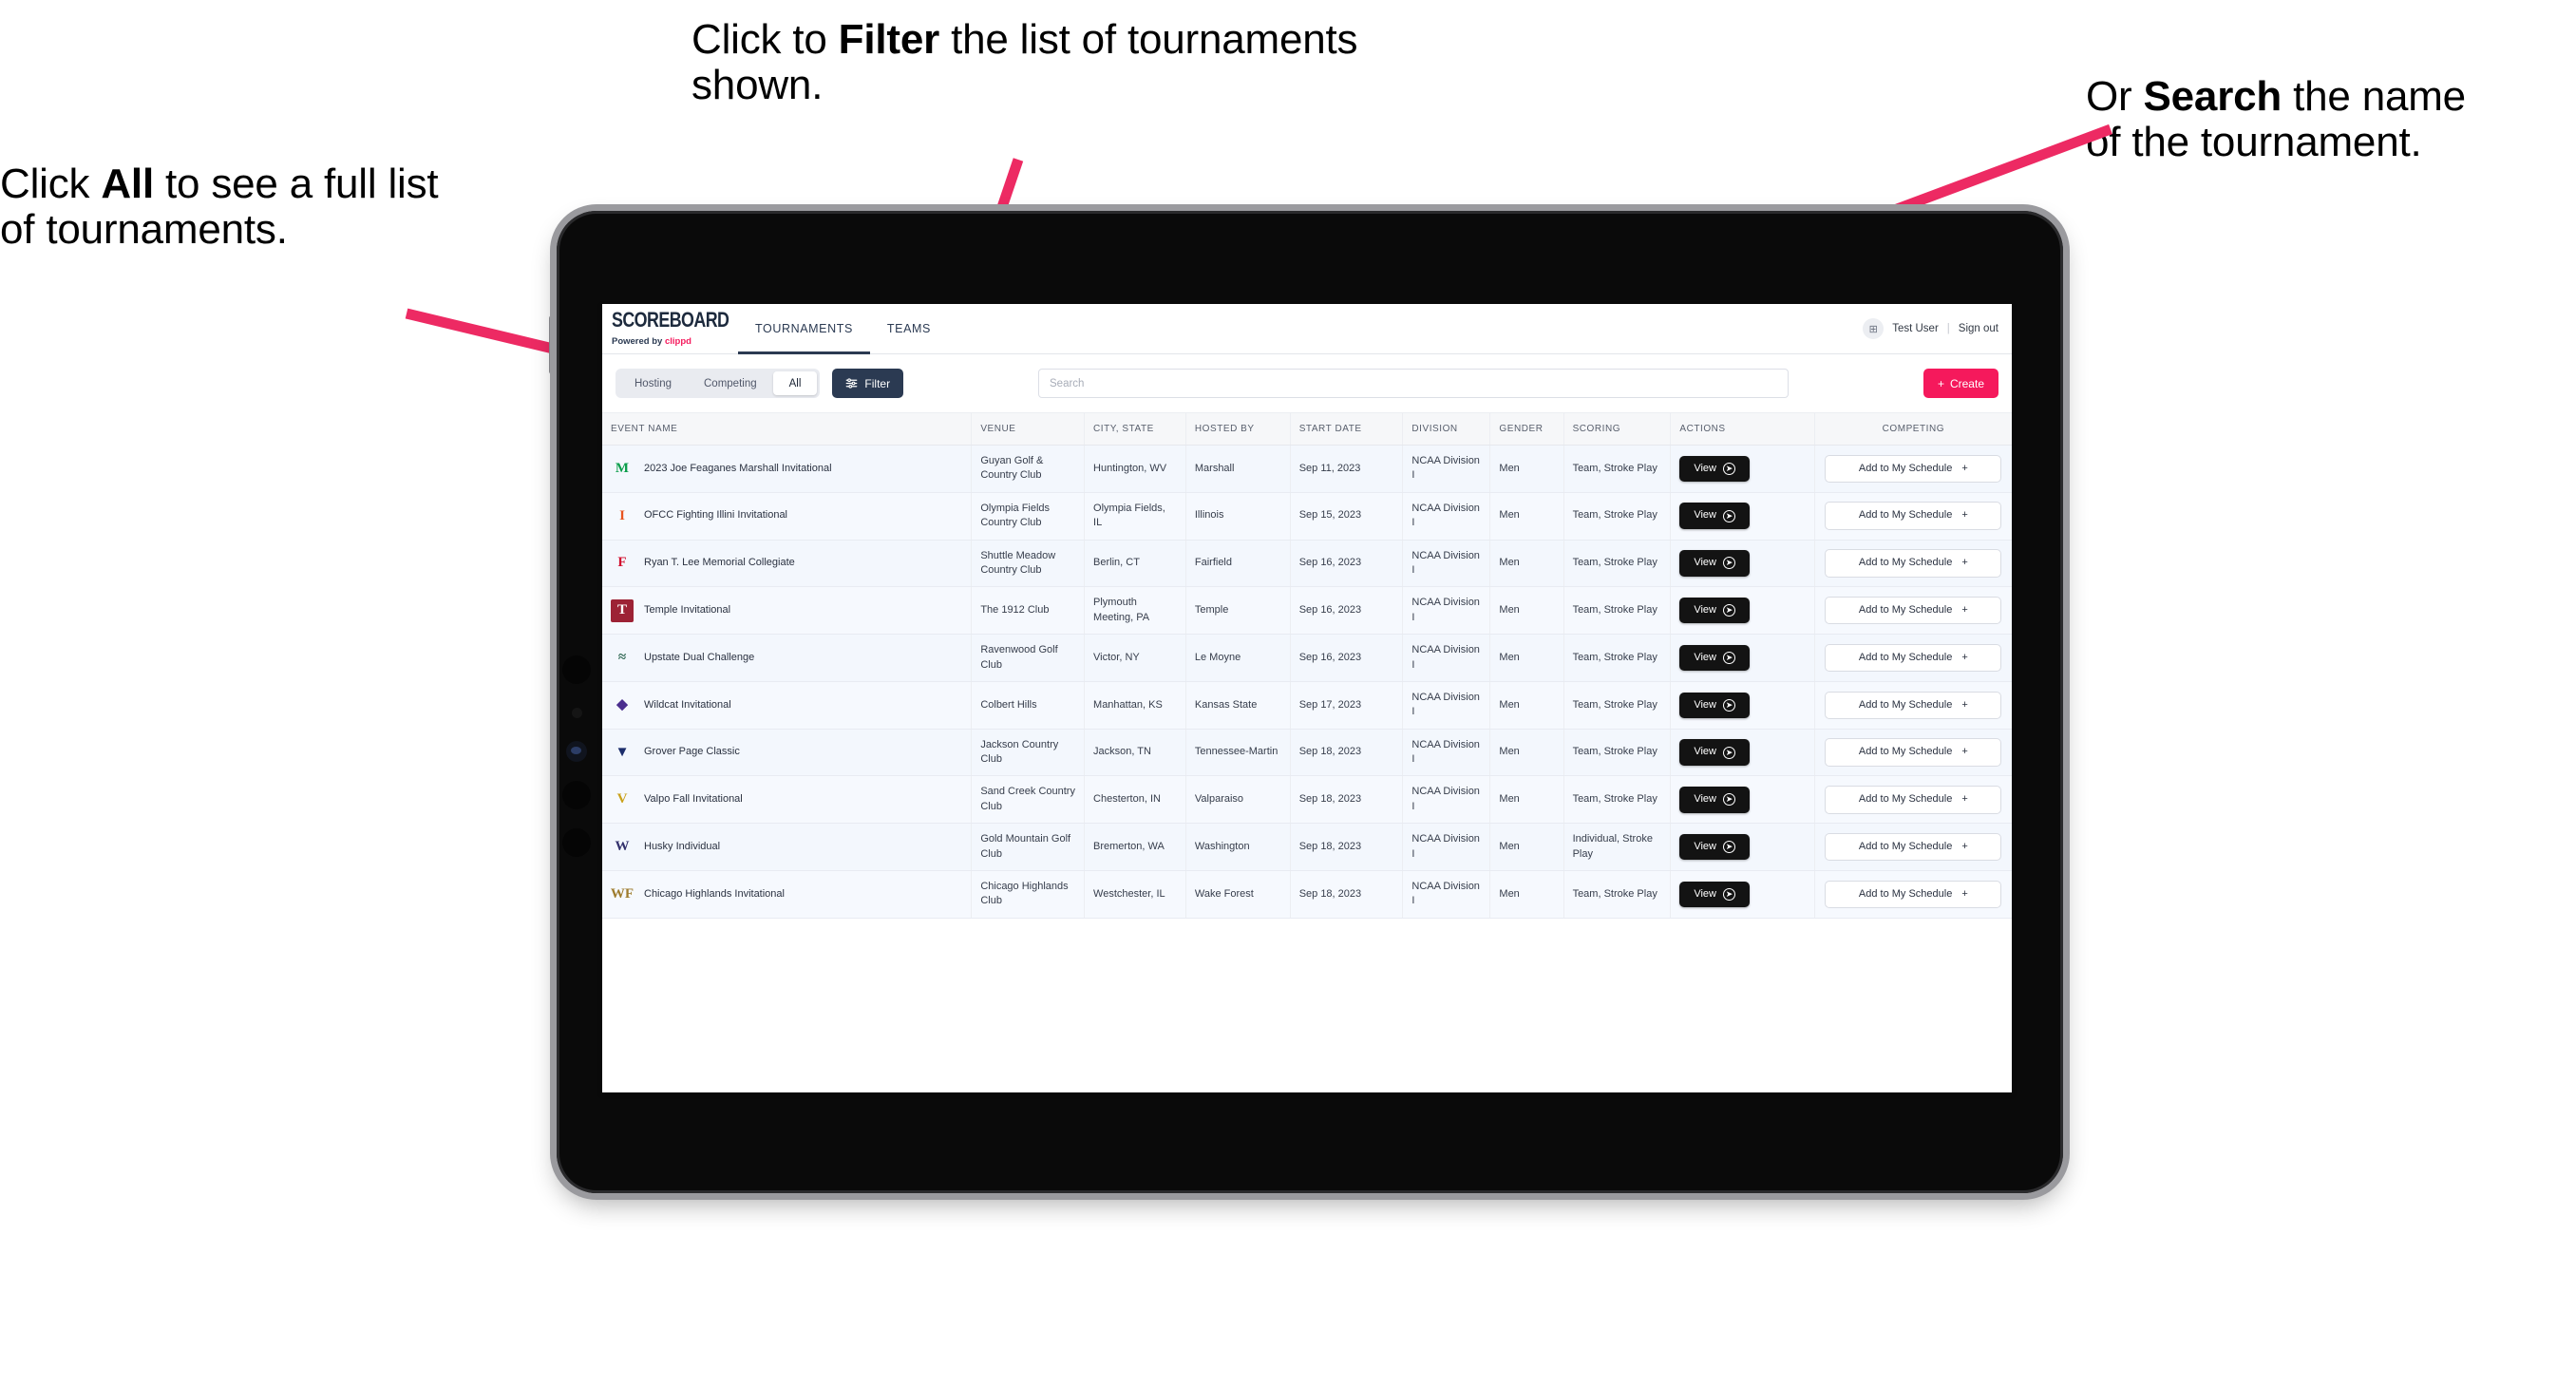  What do you see at coordinates (804, 329) in the screenshot?
I see `tab-tournaments: TOURNAMENTS` at bounding box center [804, 329].